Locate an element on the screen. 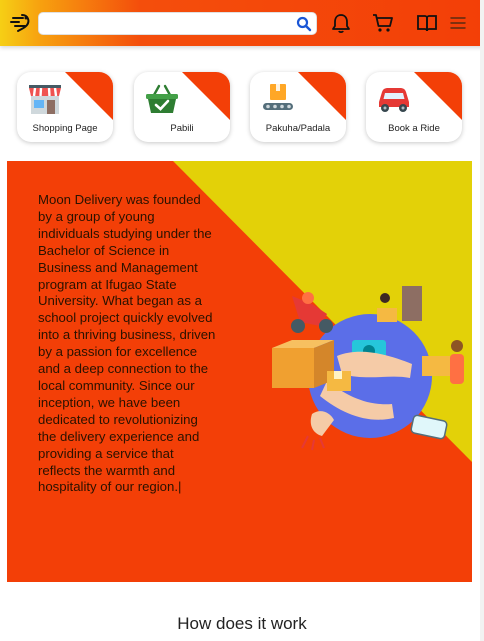 The width and height of the screenshot is (484, 641). service-card-pabili: Pabili is located at coordinates (182, 107).